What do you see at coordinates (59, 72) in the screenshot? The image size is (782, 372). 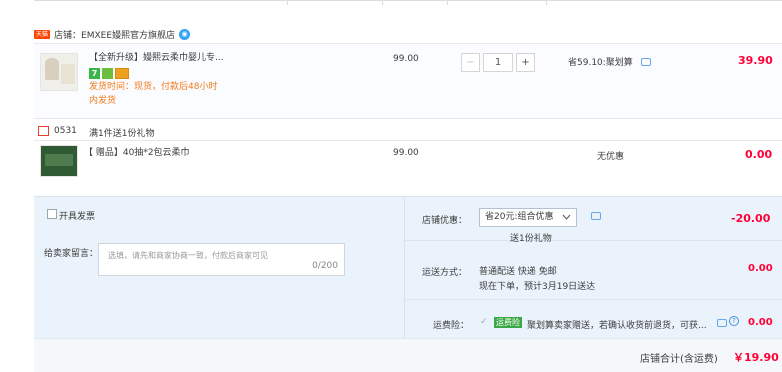 I see `product-thumbnail` at bounding box center [59, 72].